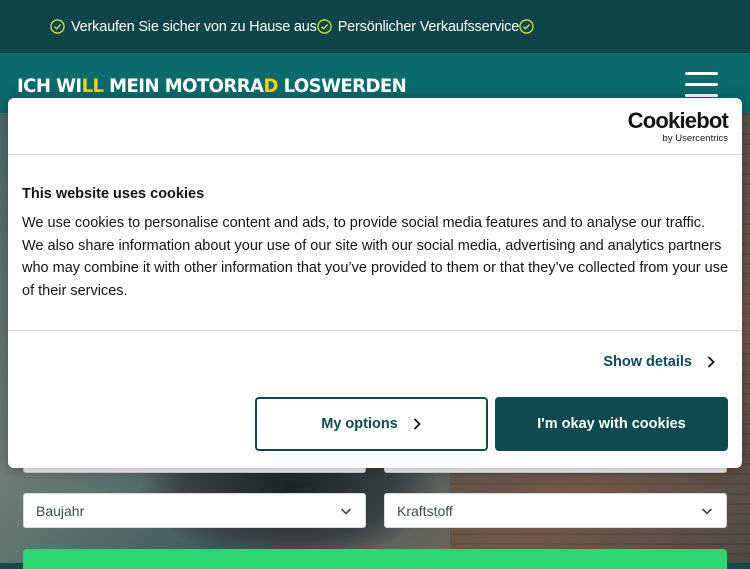 This screenshot has width=750, height=569. Describe the element at coordinates (270, 86) in the screenshot. I see `logo-accent: D` at that location.